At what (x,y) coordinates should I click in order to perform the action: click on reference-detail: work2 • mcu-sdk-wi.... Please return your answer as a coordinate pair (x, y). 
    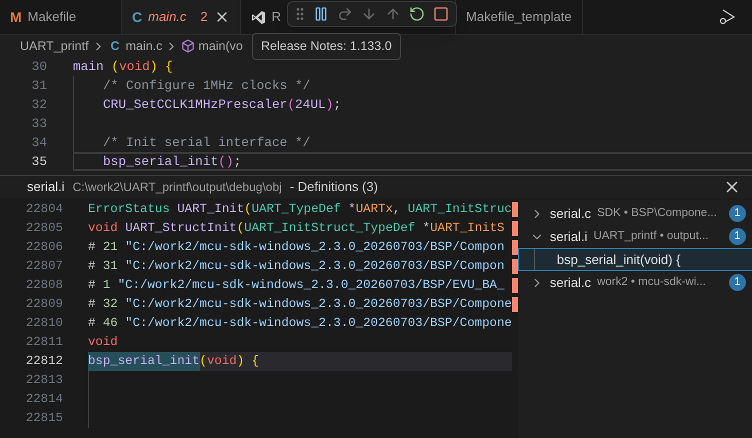
    Looking at the image, I should click on (651, 282).